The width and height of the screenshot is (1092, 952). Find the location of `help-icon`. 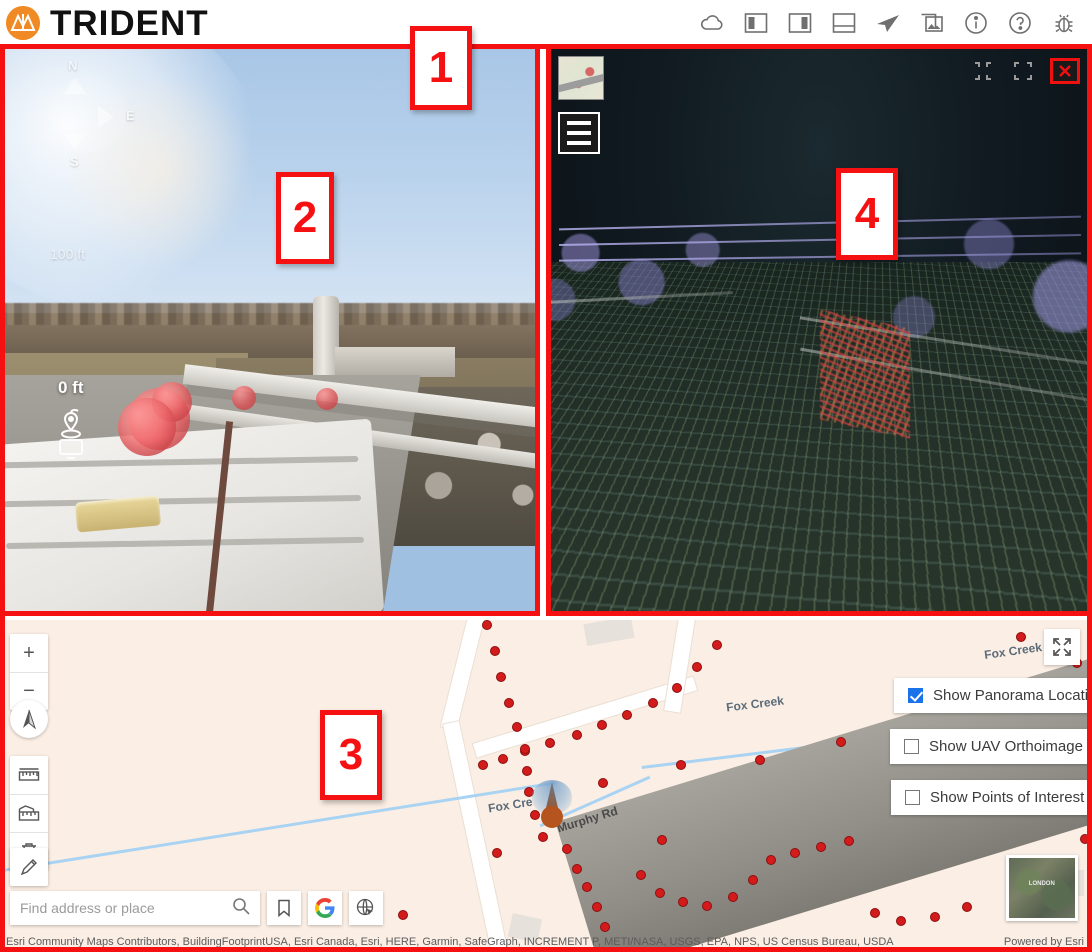

help-icon is located at coordinates (1020, 23).